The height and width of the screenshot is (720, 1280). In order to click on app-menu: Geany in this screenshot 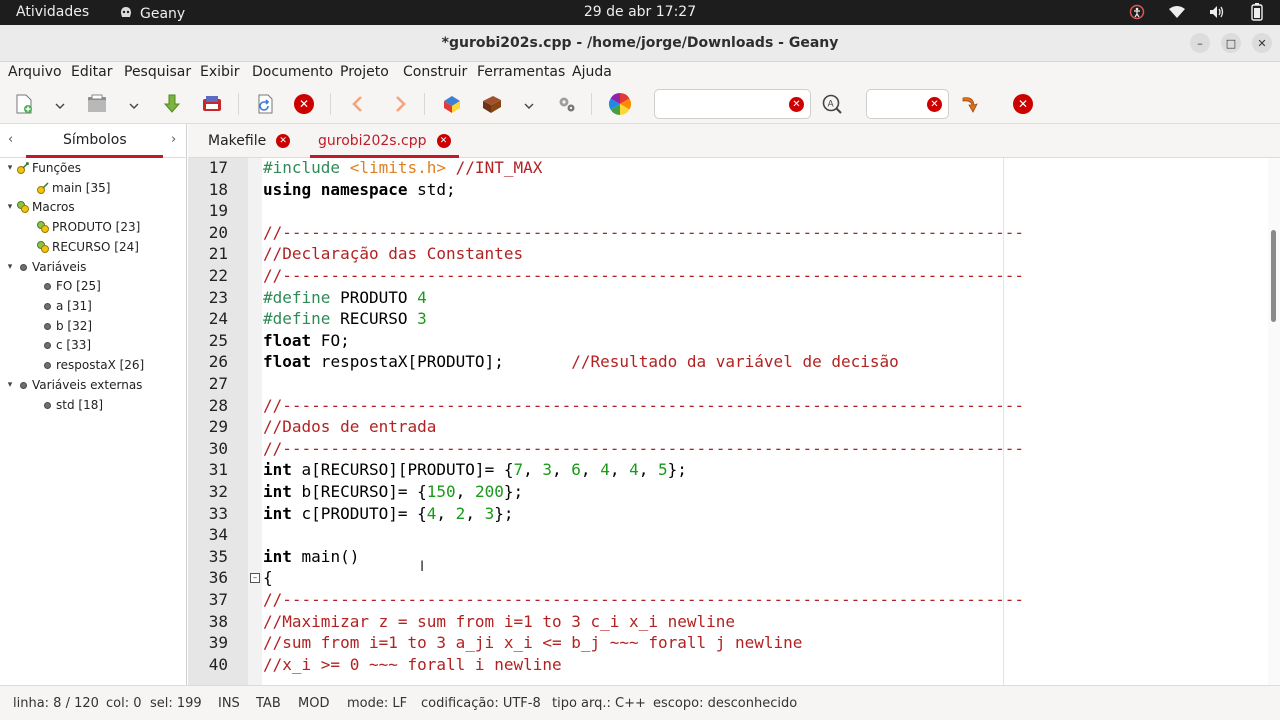, I will do `click(151, 14)`.